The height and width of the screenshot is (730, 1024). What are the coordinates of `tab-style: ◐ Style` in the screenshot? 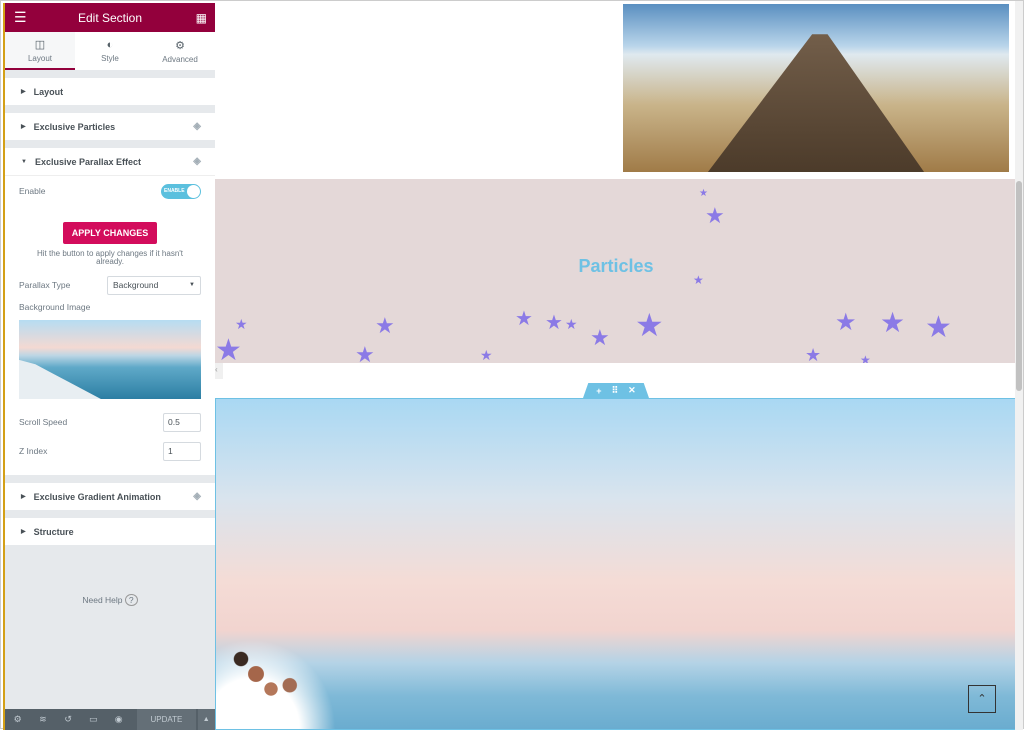 It's located at (110, 51).